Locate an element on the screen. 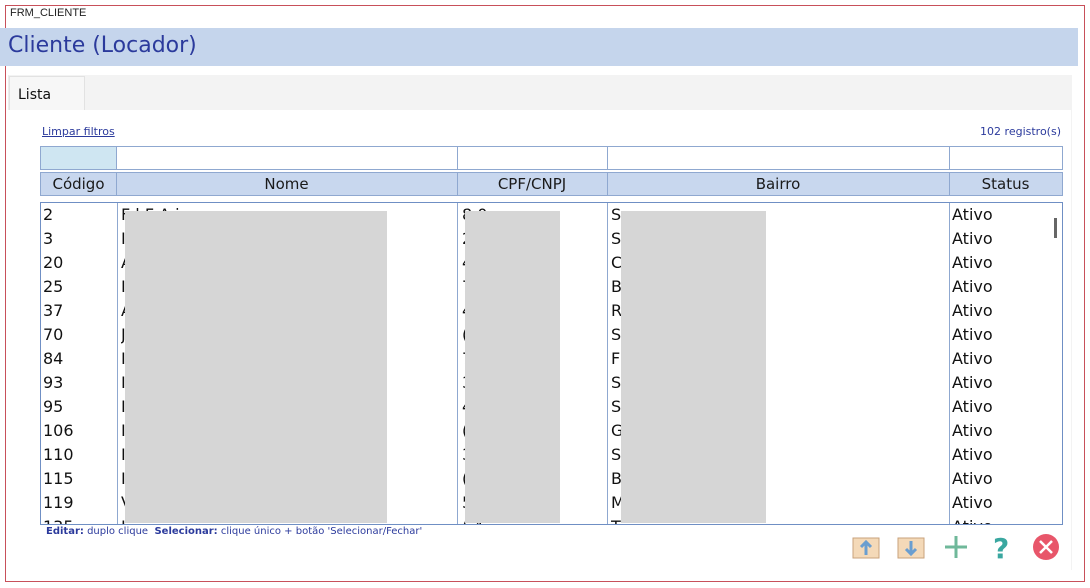 This screenshot has height=588, width=1090. filter-cpf is located at coordinates (532, 158).